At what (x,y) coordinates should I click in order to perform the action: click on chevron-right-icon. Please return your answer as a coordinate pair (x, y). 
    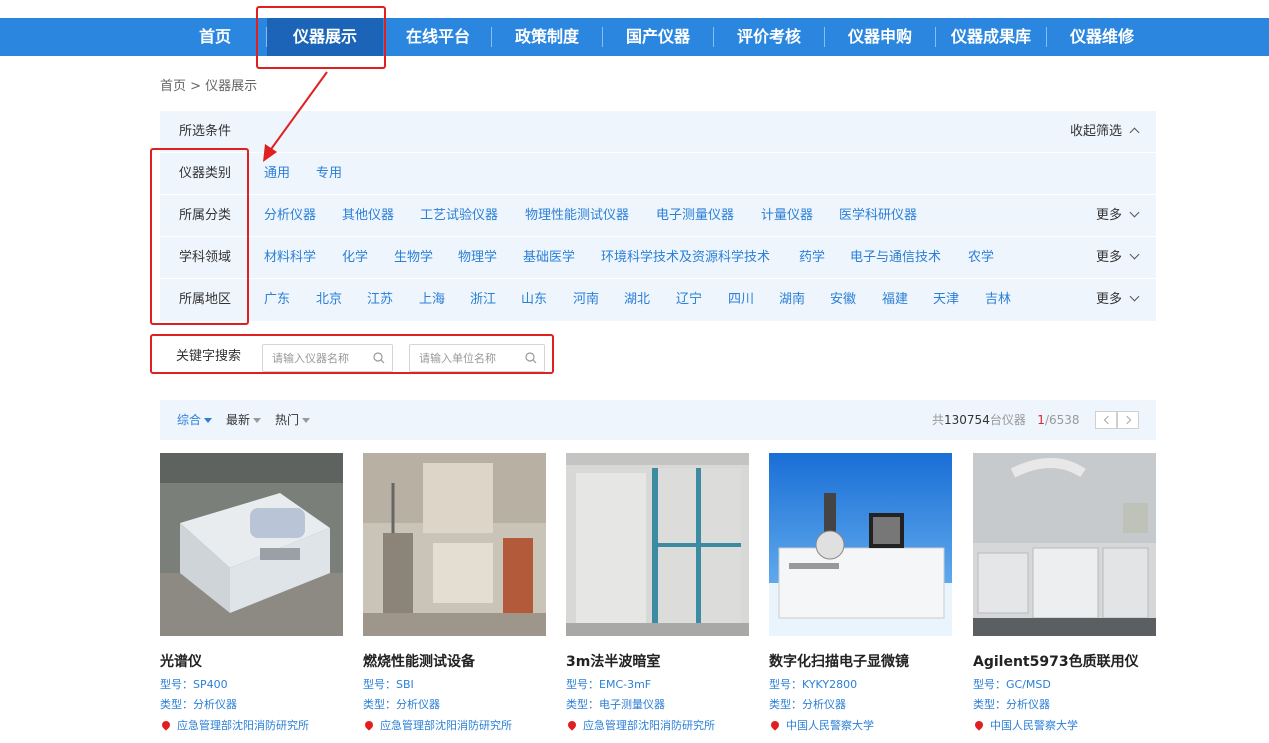
    Looking at the image, I should click on (1127, 420).